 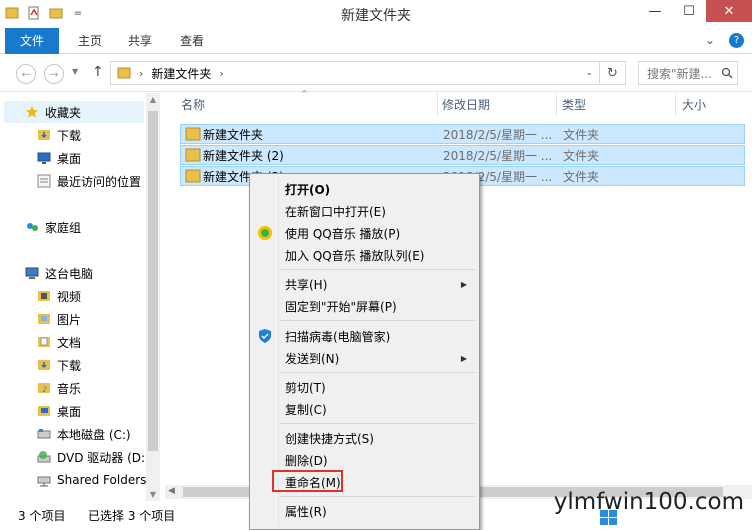 What do you see at coordinates (655, 11) in the screenshot?
I see `minimize-button: —` at bounding box center [655, 11].